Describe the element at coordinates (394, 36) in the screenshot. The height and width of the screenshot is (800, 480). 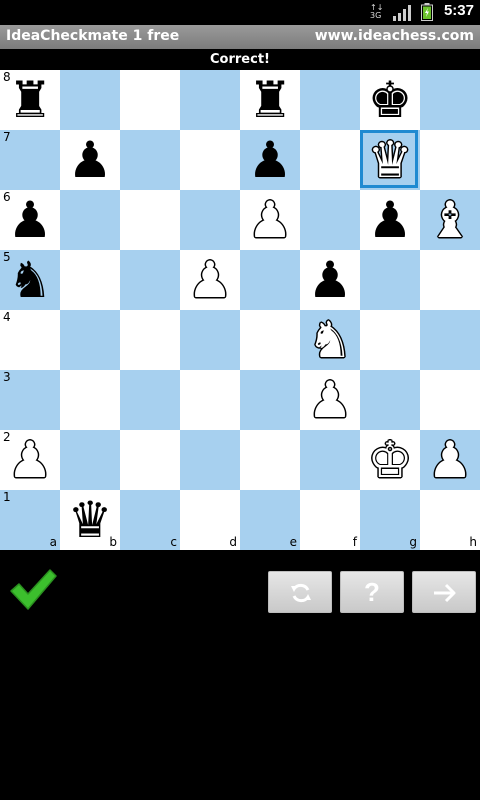
I see `website-link: www.ideachess.com` at that location.